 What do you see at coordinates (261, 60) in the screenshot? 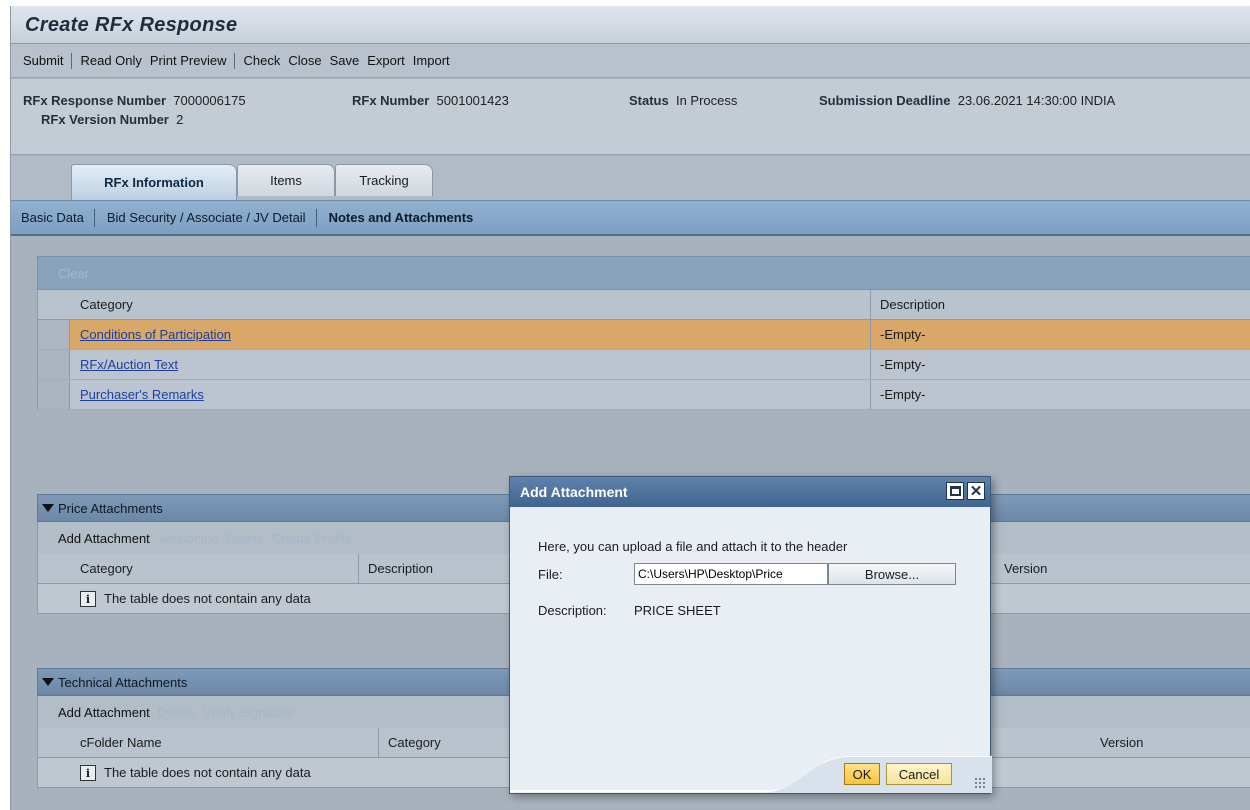
I see `check-button: Check` at bounding box center [261, 60].